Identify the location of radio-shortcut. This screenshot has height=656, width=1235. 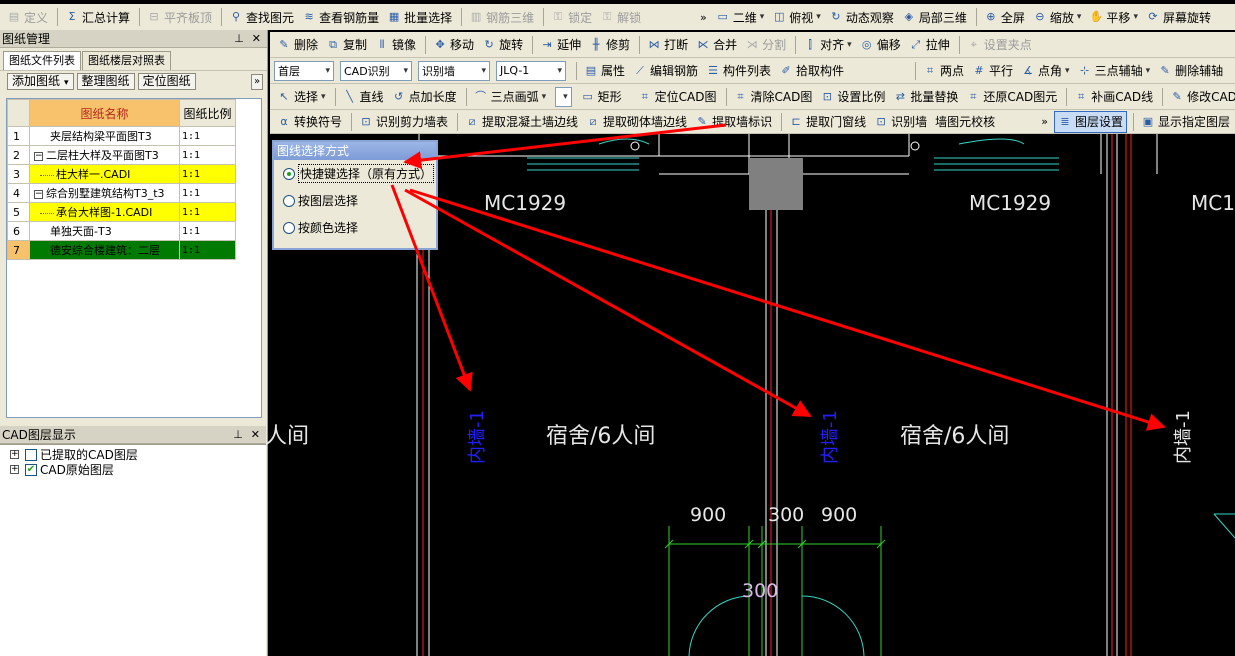
(289, 173).